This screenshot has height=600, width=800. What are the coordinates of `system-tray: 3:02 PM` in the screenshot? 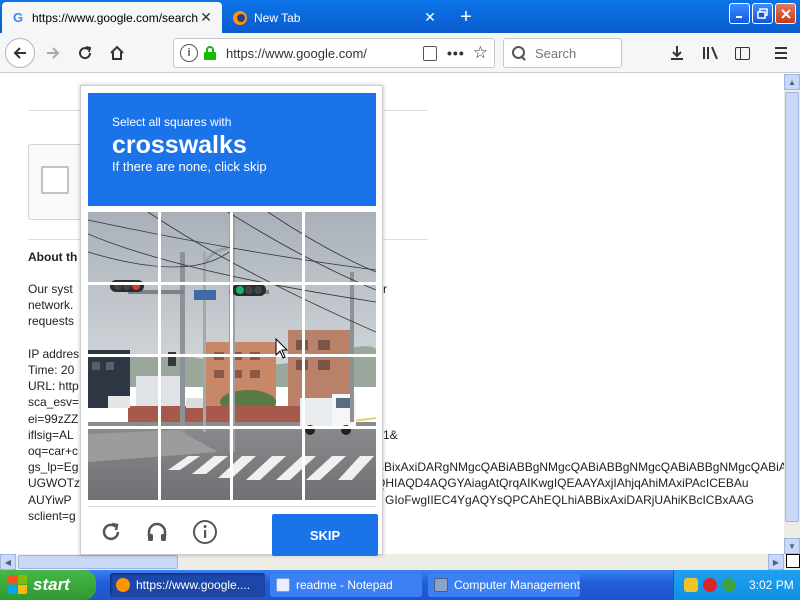 It's located at (736, 585).